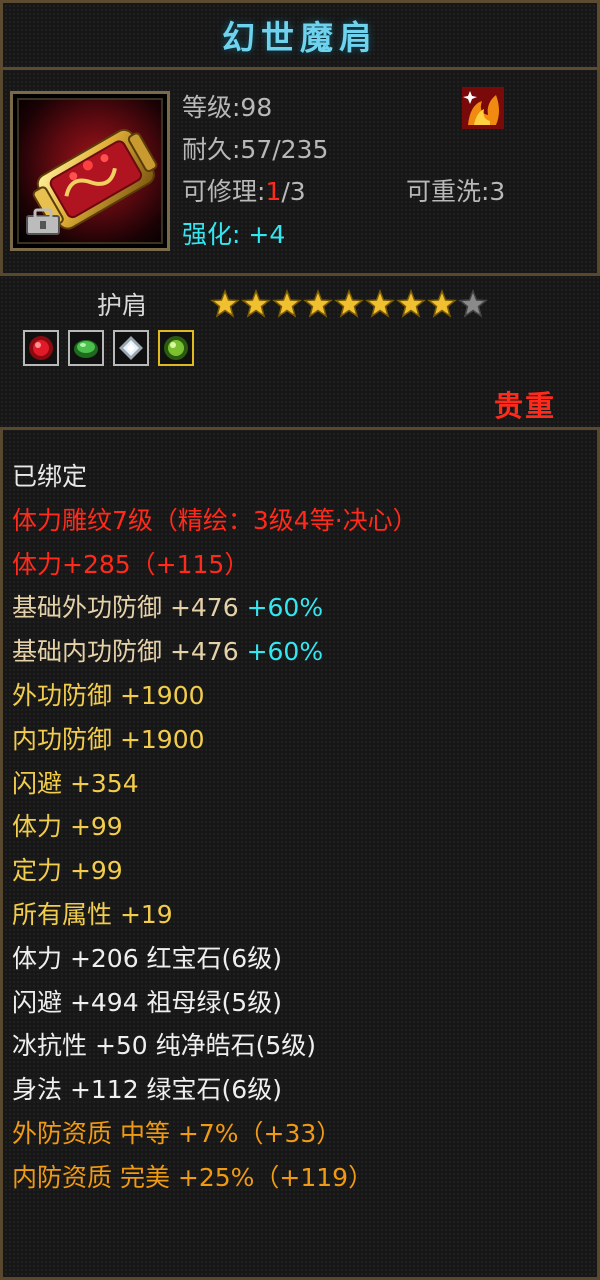 This screenshot has width=600, height=1280. What do you see at coordinates (75, 783) in the screenshot?
I see `dodge-line: 闪避 +354` at bounding box center [75, 783].